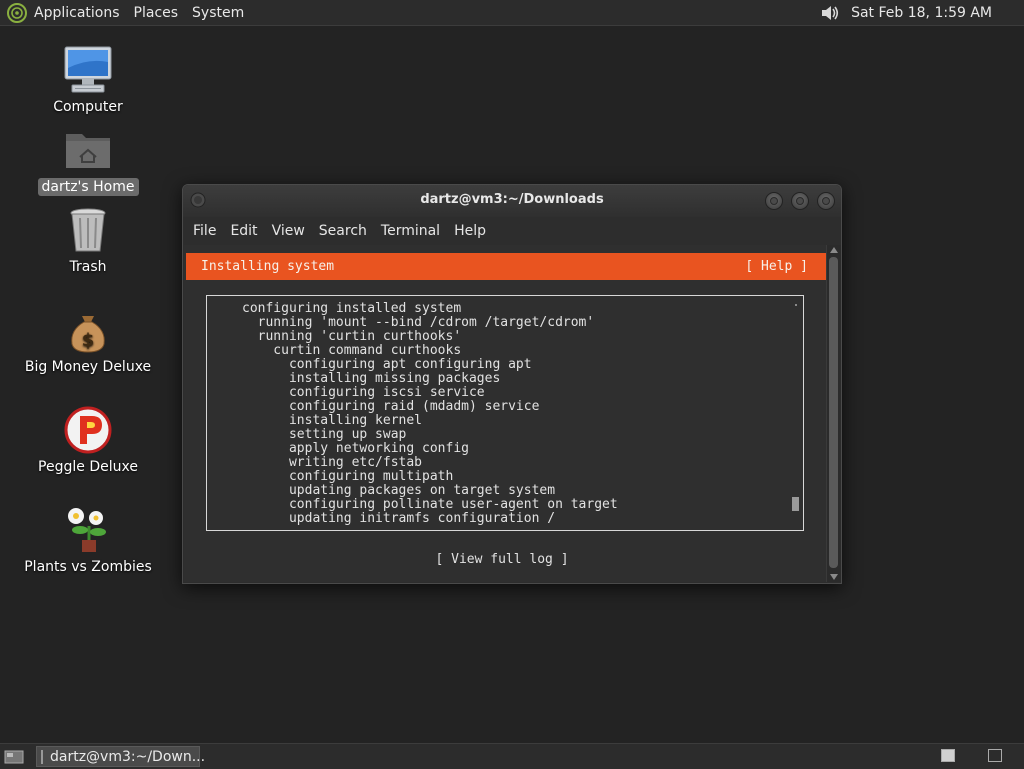  Describe the element at coordinates (512, 231) in the screenshot. I see `terminal-menubar: File Edit View Search Terminal Help` at that location.